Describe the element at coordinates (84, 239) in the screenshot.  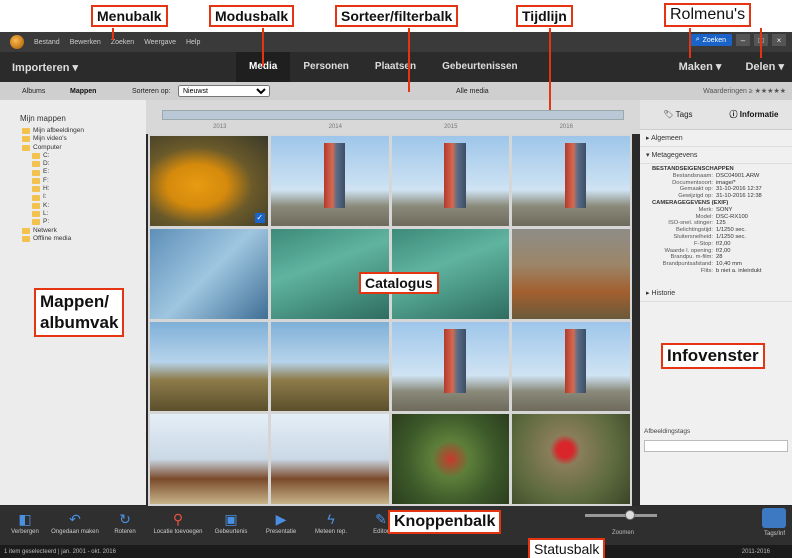
I see `folder-item: Offline media` at that location.